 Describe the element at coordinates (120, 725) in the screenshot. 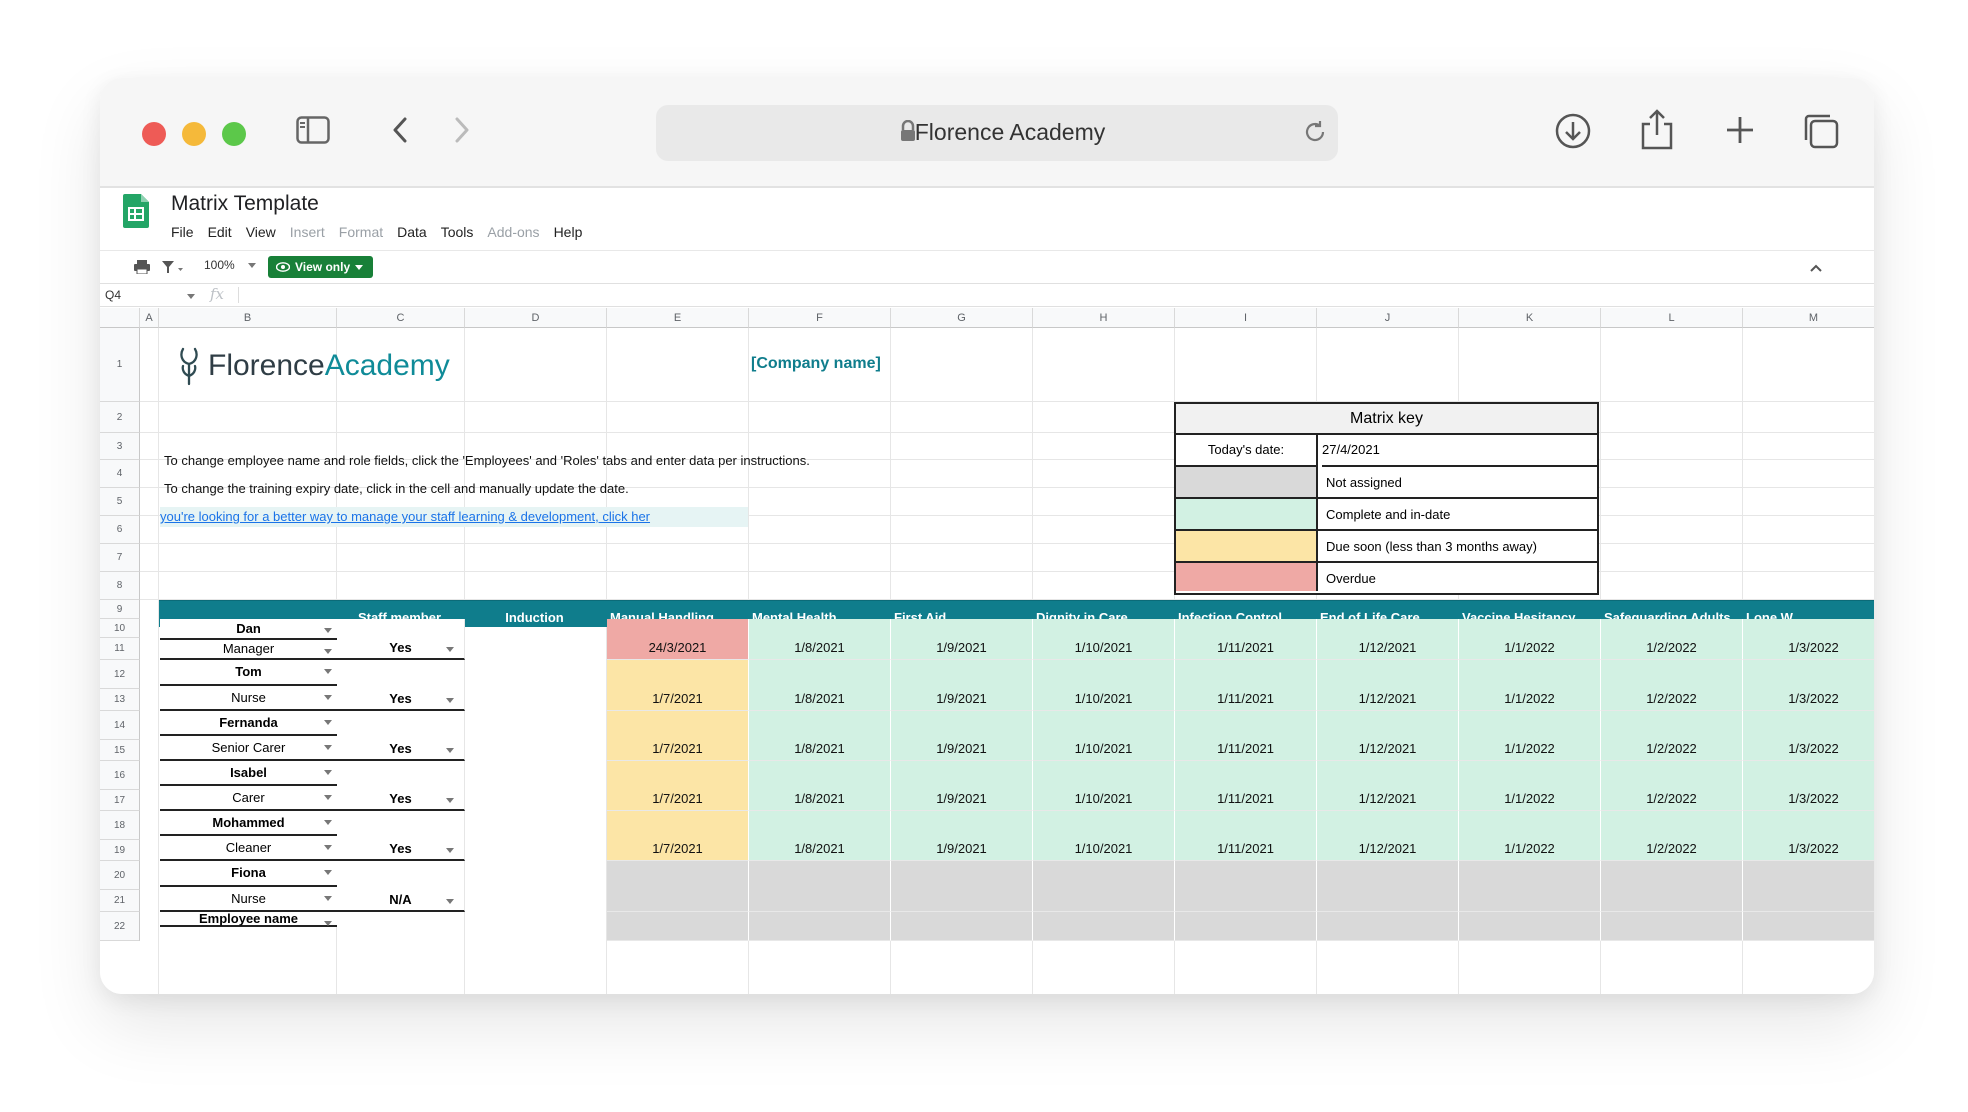

I see `row-header: 14` at that location.